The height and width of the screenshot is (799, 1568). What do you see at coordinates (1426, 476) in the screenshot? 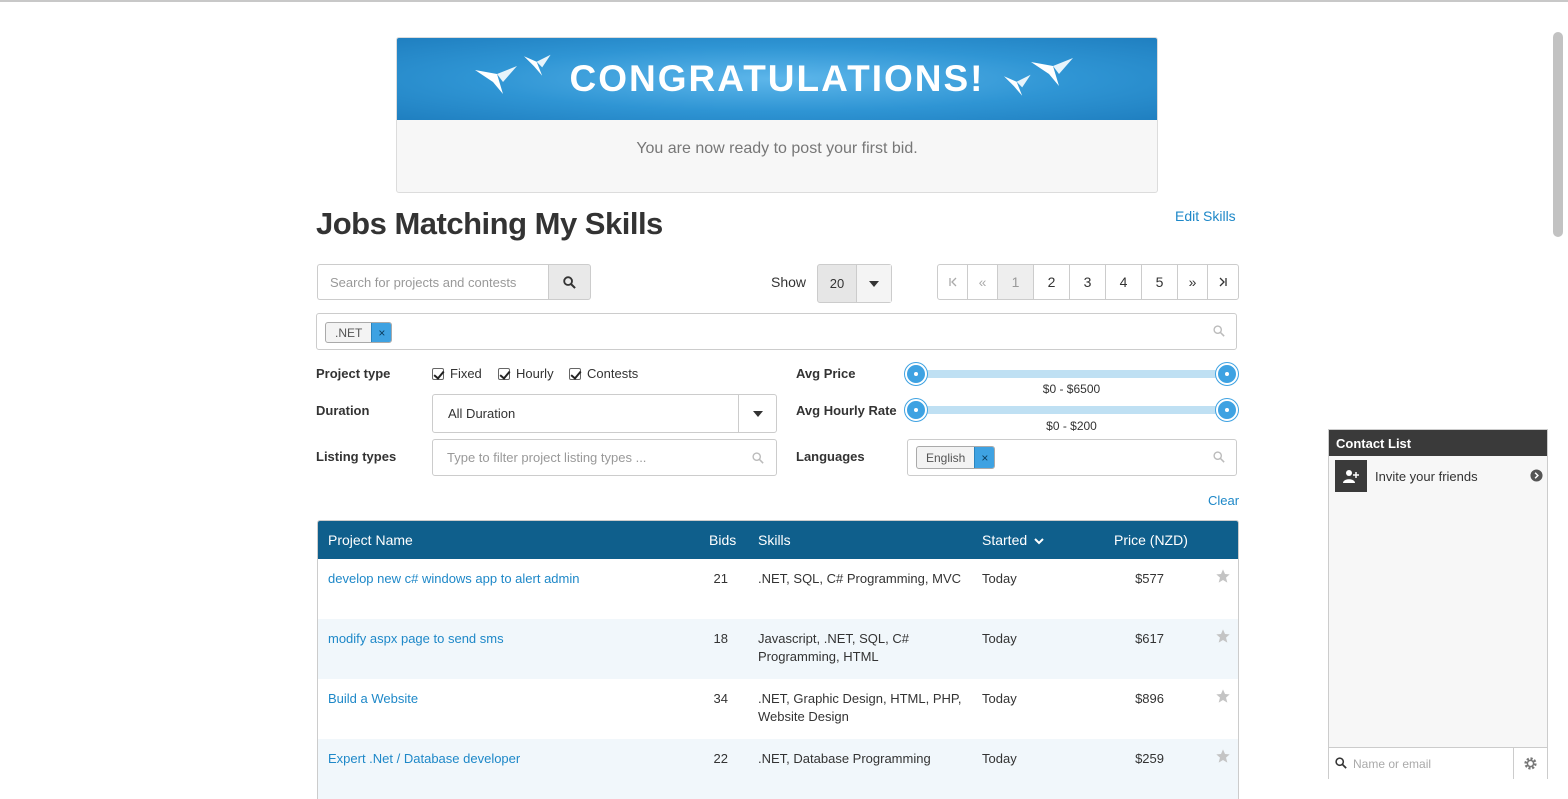
I see `invite-friends-label: Invite your friends` at bounding box center [1426, 476].